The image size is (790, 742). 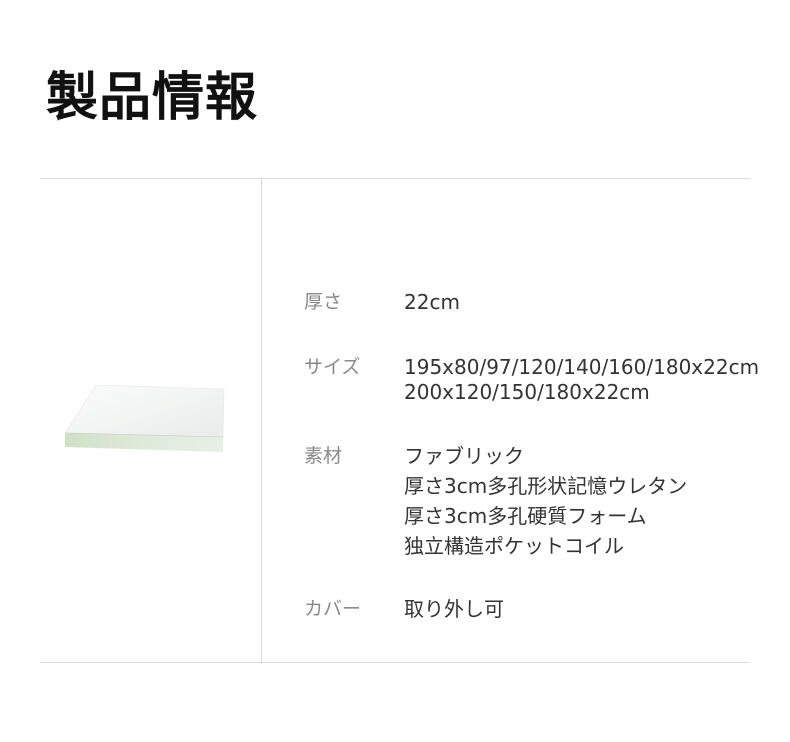 I want to click on spec-value: 200x120/150/180x22cm, so click(x=527, y=392).